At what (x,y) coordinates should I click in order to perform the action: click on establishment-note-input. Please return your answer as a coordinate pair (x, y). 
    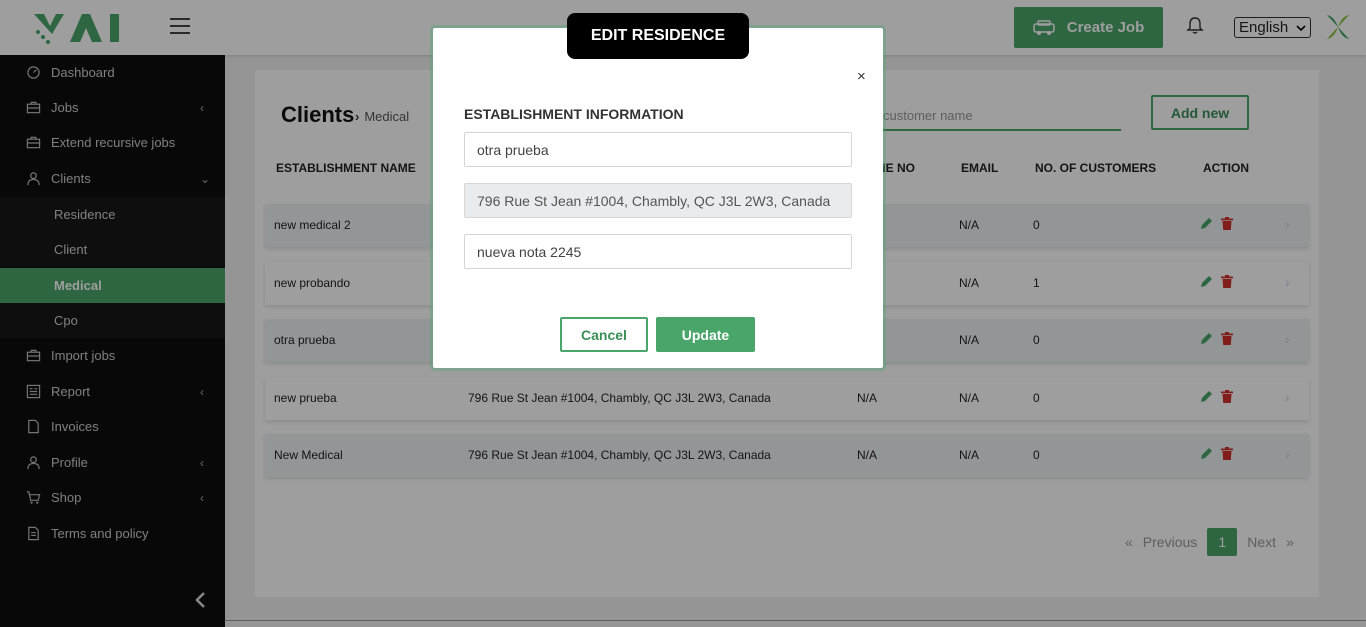
    Looking at the image, I should click on (658, 251).